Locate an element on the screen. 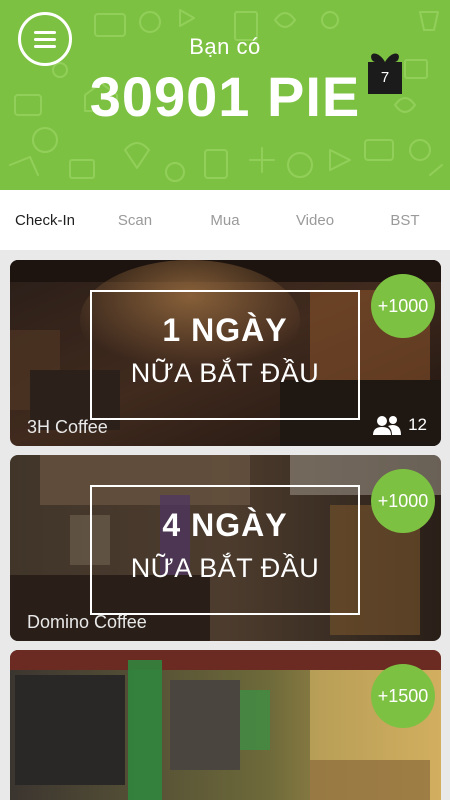 The image size is (450, 800). countdown-days: 4 NGÀY is located at coordinates (225, 525).